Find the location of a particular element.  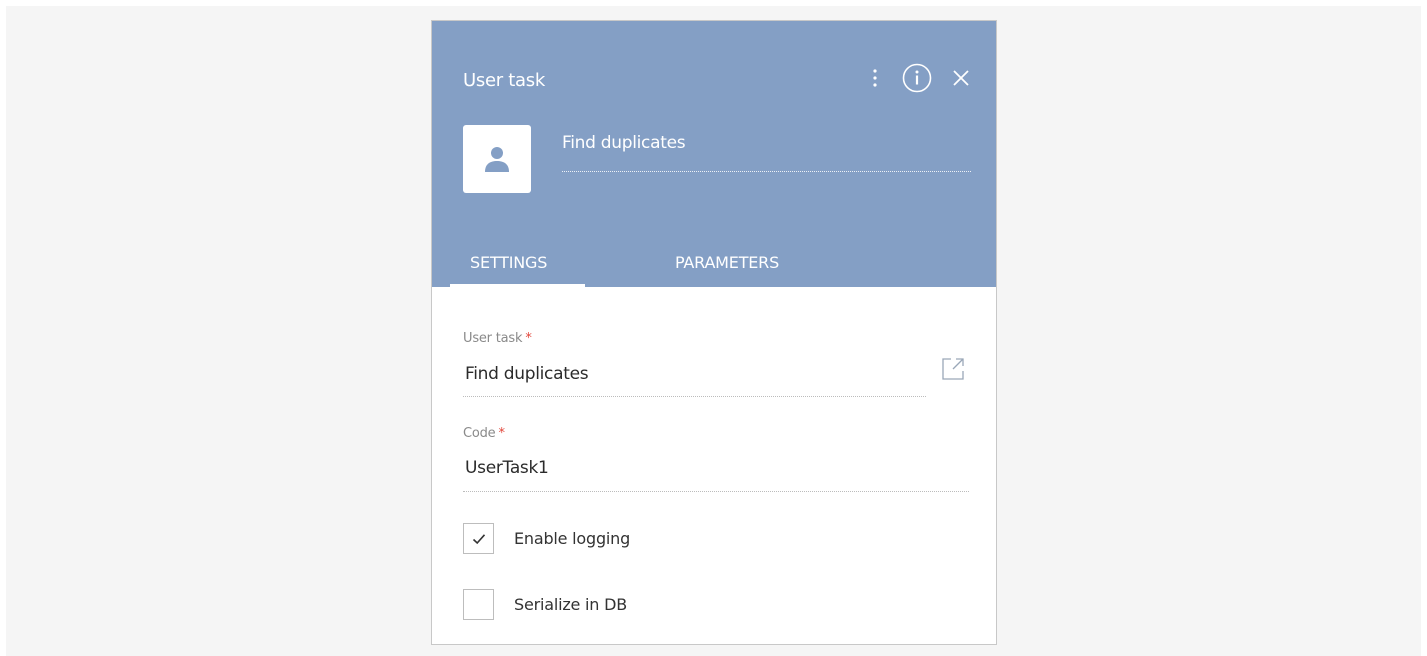

more-options-button is located at coordinates (875, 78).